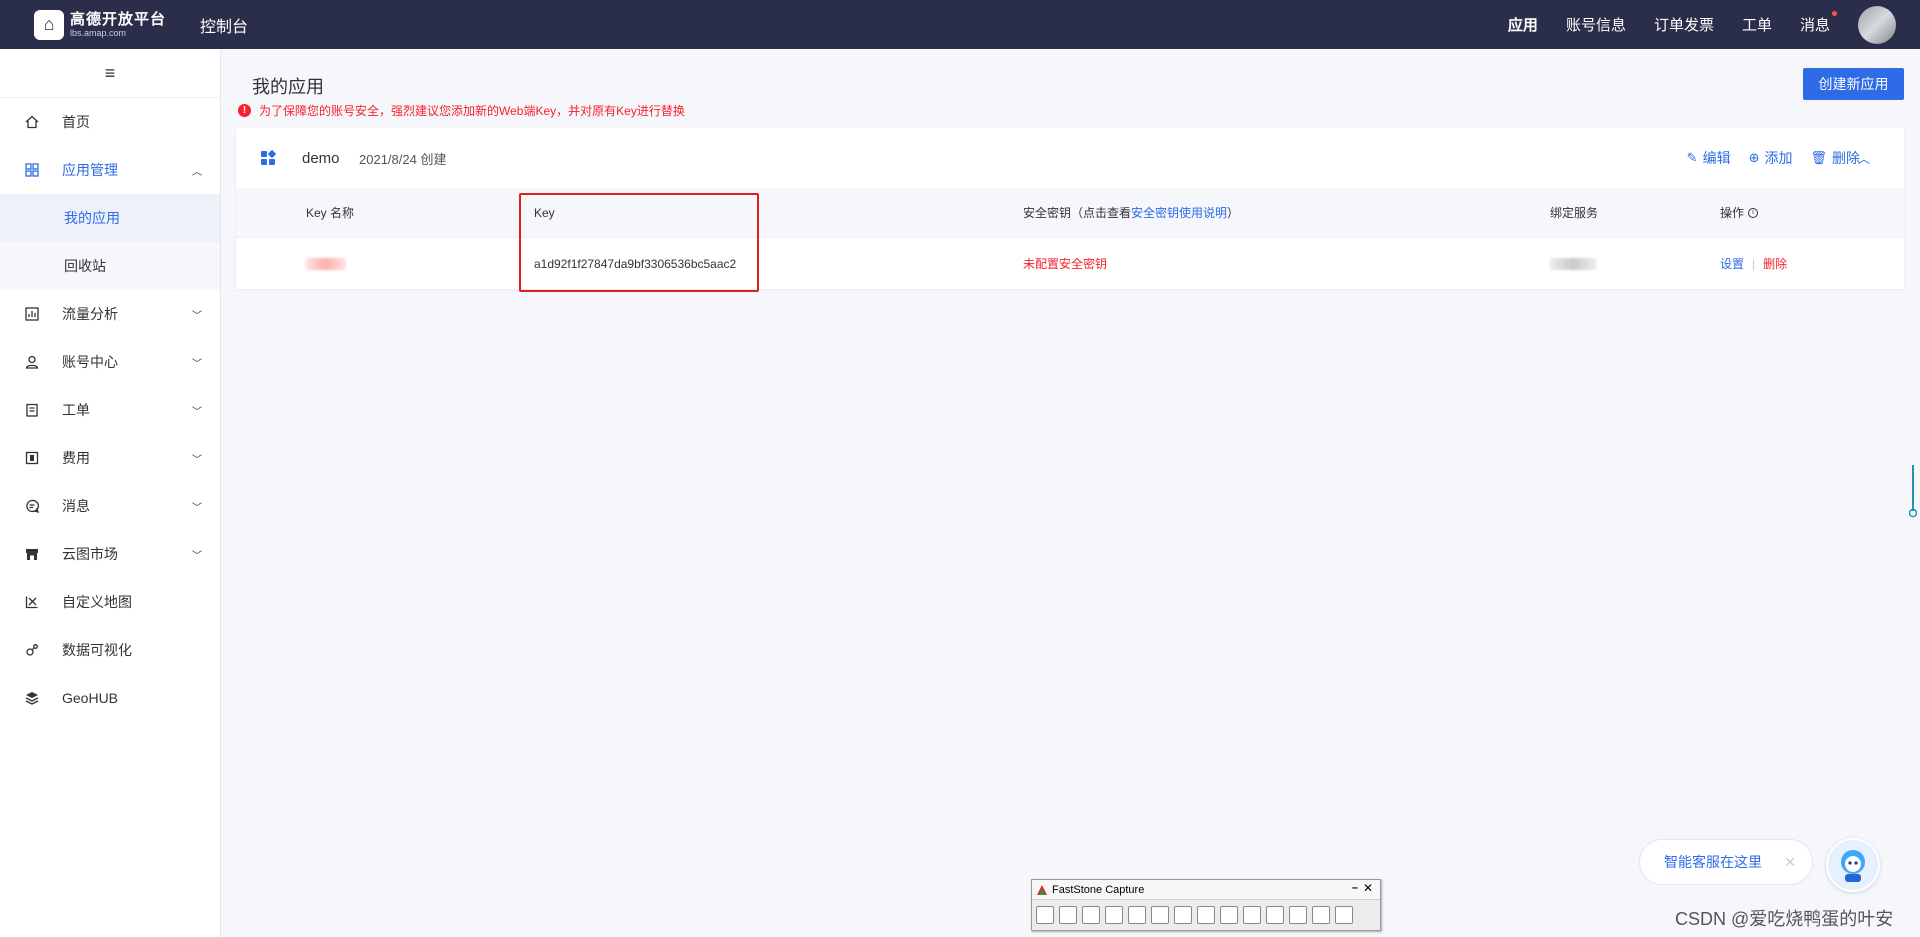 This screenshot has height=937, width=1920. I want to click on sidebar-item-cloud-market: 云图市场 ﹀, so click(110, 554).